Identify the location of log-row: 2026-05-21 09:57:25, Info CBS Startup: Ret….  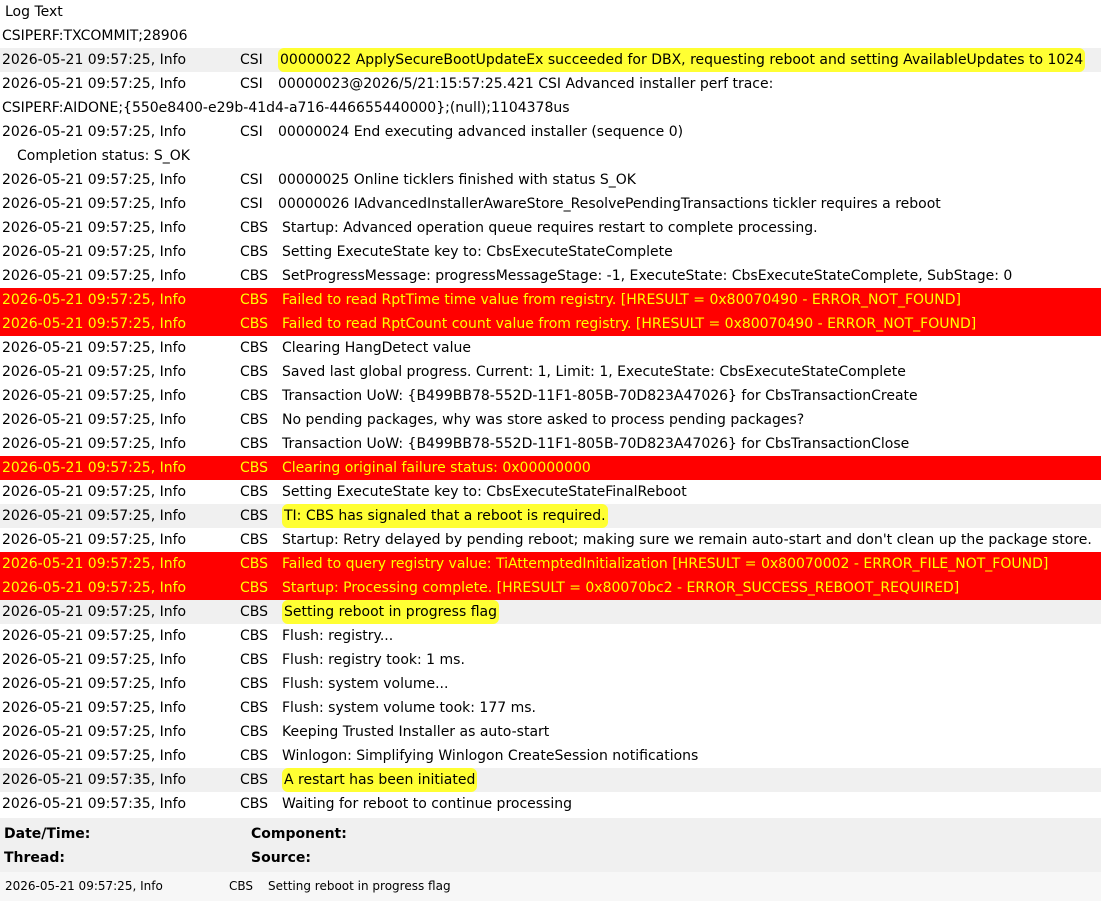
(550, 540).